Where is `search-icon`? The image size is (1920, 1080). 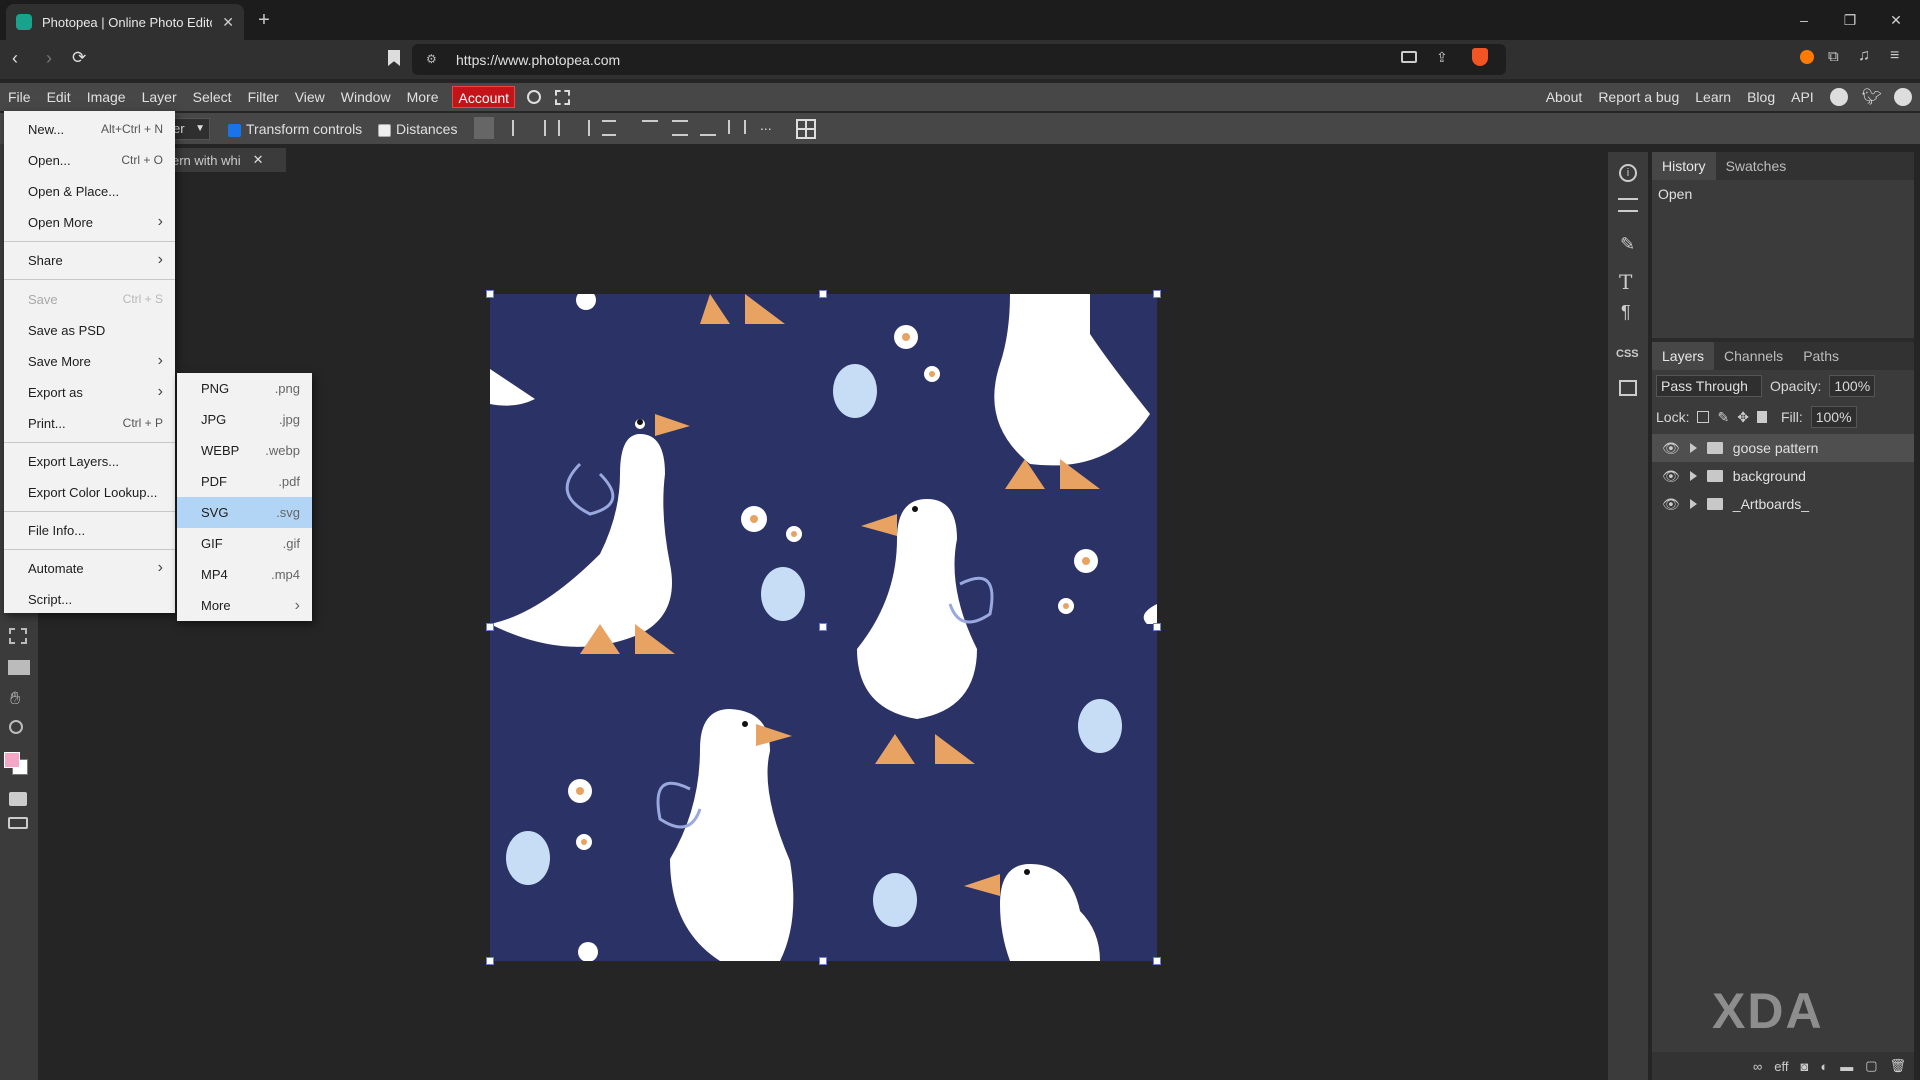
search-icon is located at coordinates (534, 97).